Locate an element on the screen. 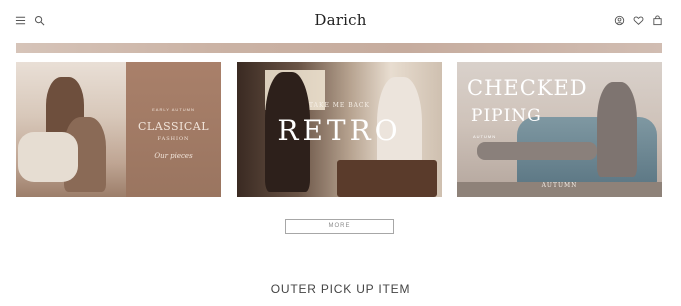  banner-checked-piping: CHECKED PIPING AUTUMN AUTUMN is located at coordinates (559, 129).